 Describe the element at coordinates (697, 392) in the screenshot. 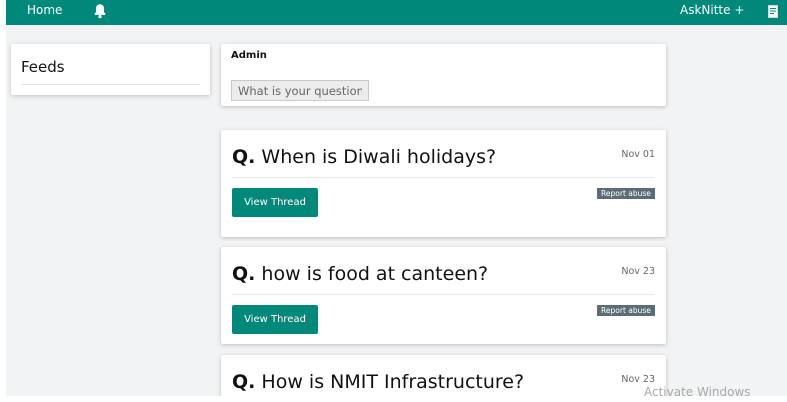

I see `os-activation-watermark: Activate Windows` at that location.